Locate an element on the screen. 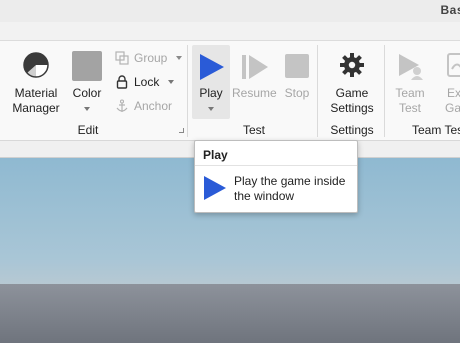  edit-test-divider is located at coordinates (187, 91).